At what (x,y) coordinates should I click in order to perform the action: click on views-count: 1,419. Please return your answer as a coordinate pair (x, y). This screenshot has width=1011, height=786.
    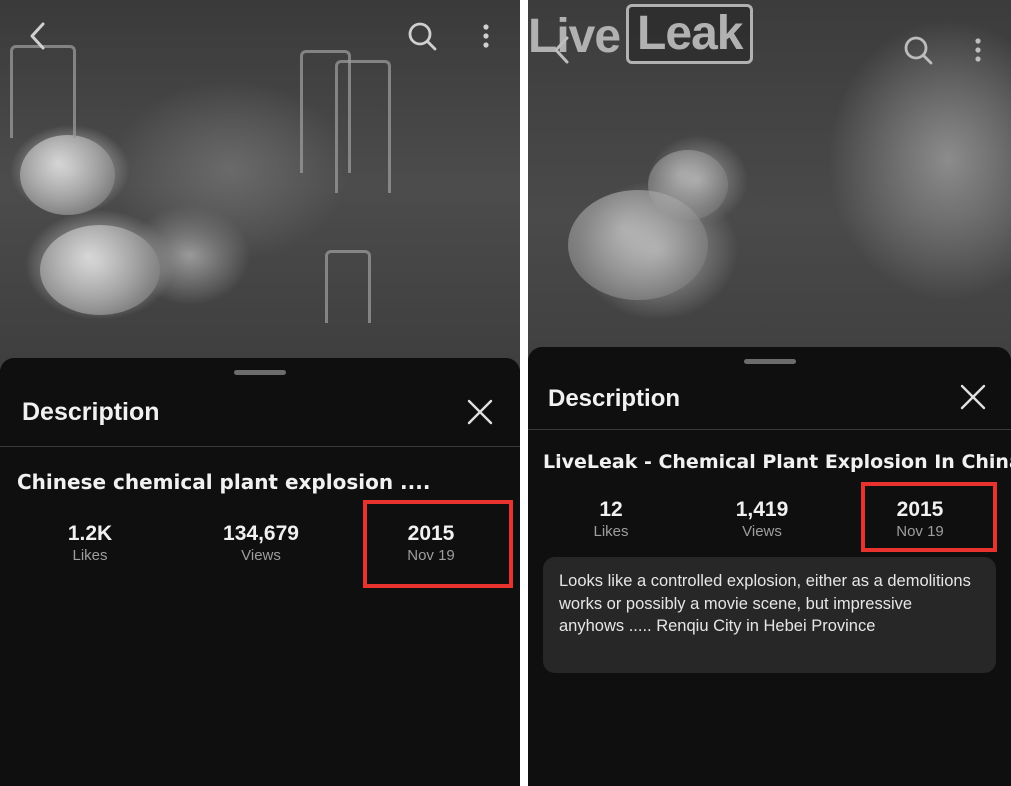
    Looking at the image, I should click on (762, 509).